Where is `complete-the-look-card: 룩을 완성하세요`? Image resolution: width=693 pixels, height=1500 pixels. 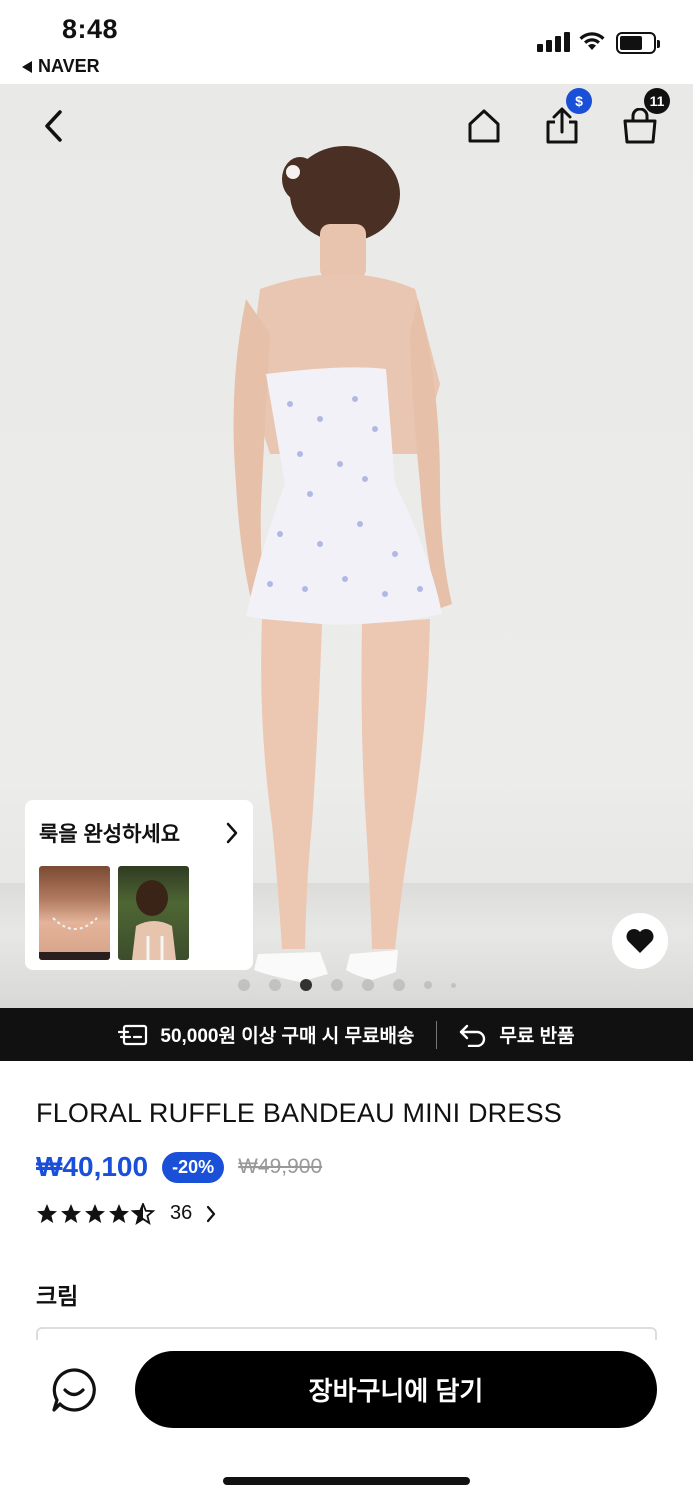
complete-the-look-card: 룩을 완성하세요 is located at coordinates (139, 885).